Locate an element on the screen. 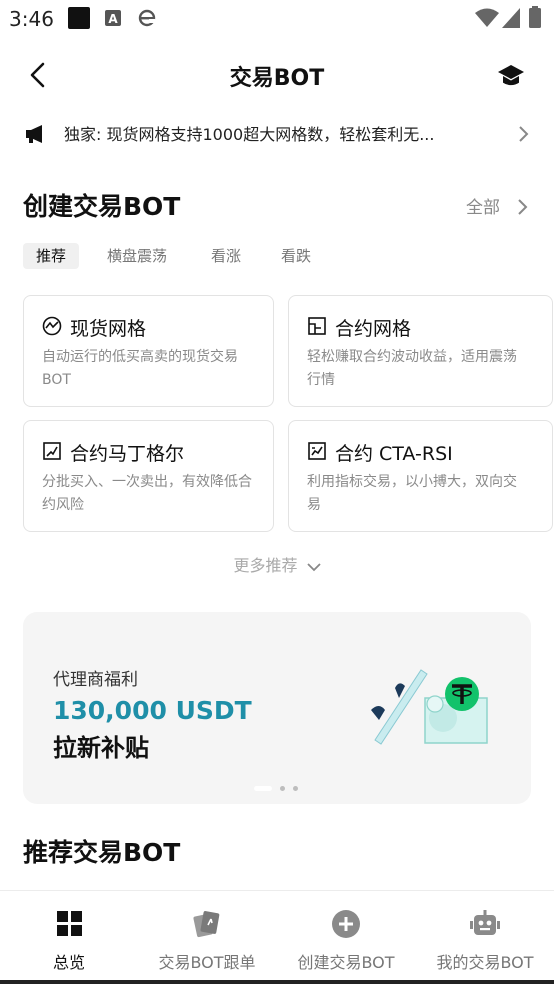  chevron-down-icon is located at coordinates (313, 566).